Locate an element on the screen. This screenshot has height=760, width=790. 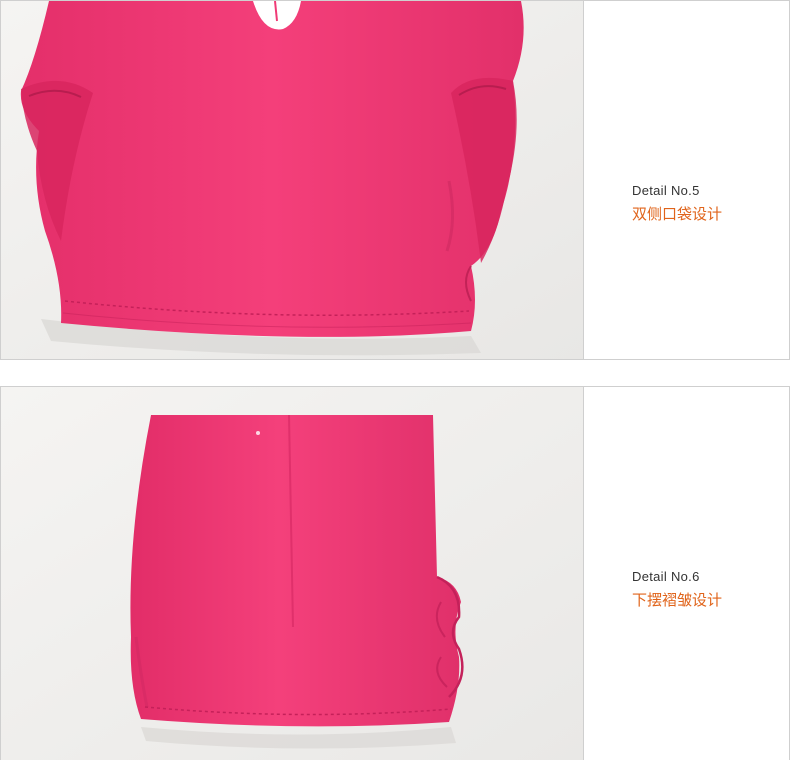
detail-title: Detail No.6 is located at coordinates (666, 576).